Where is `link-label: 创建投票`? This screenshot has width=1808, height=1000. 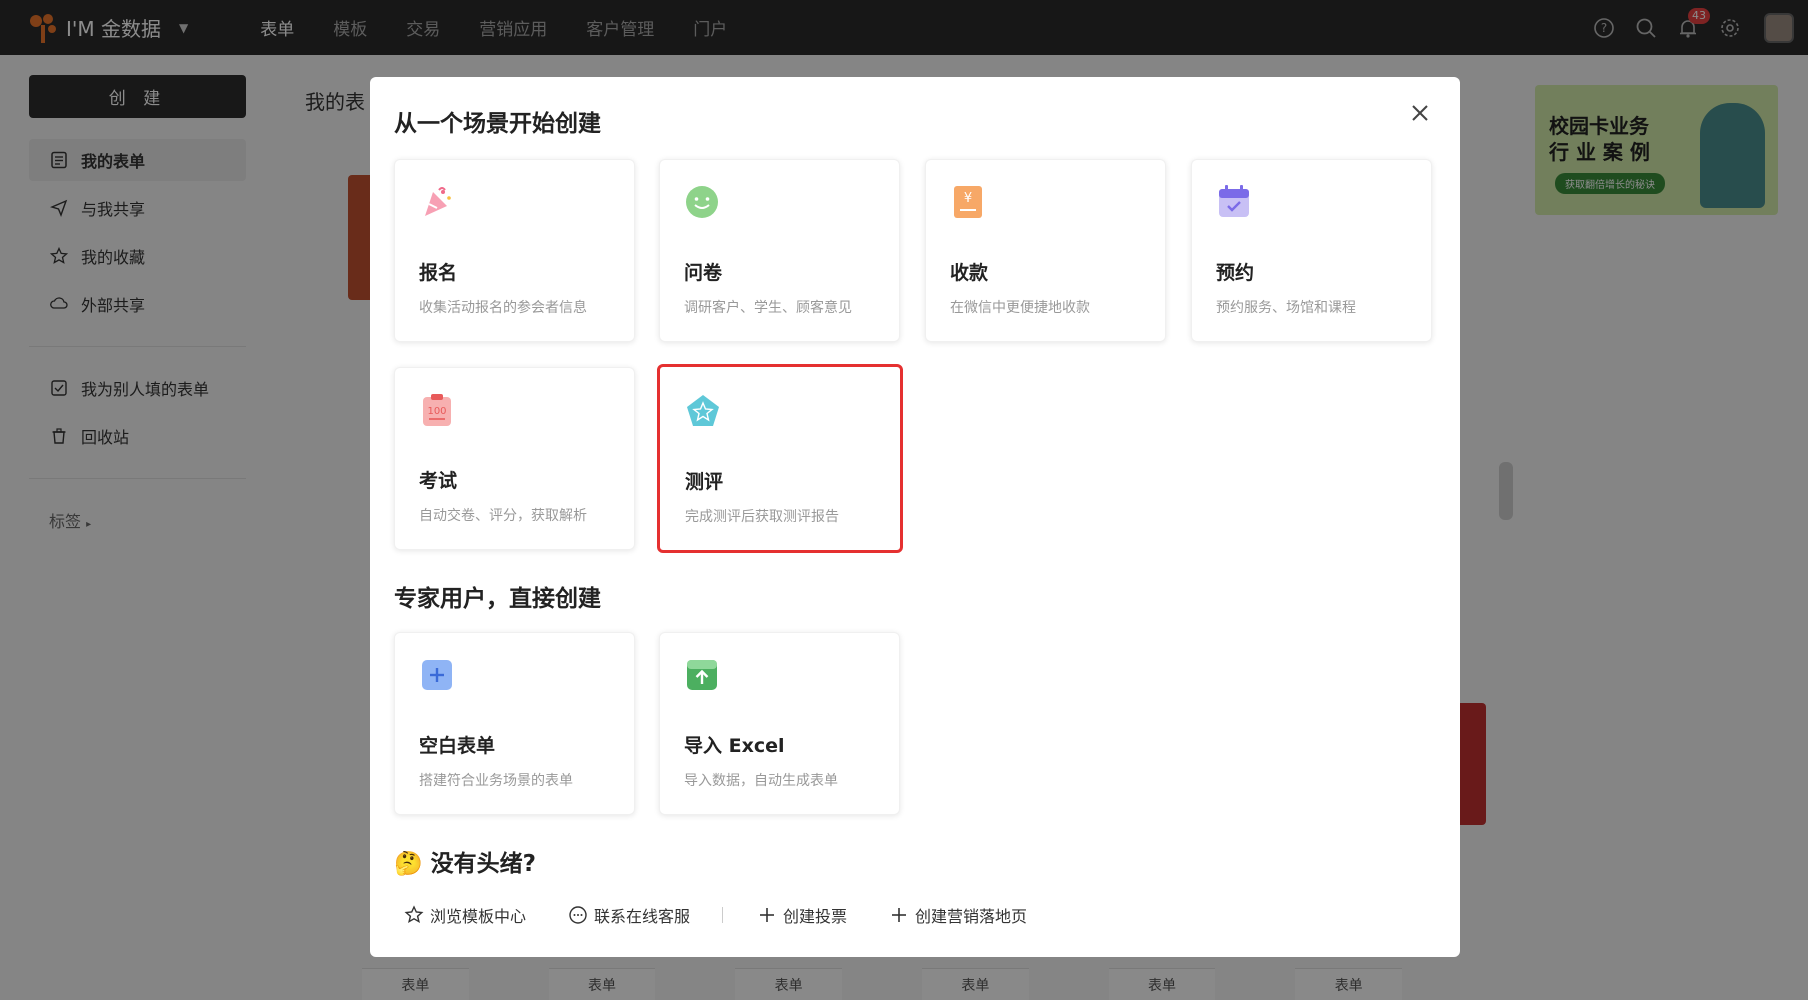 link-label: 创建投票 is located at coordinates (815, 916).